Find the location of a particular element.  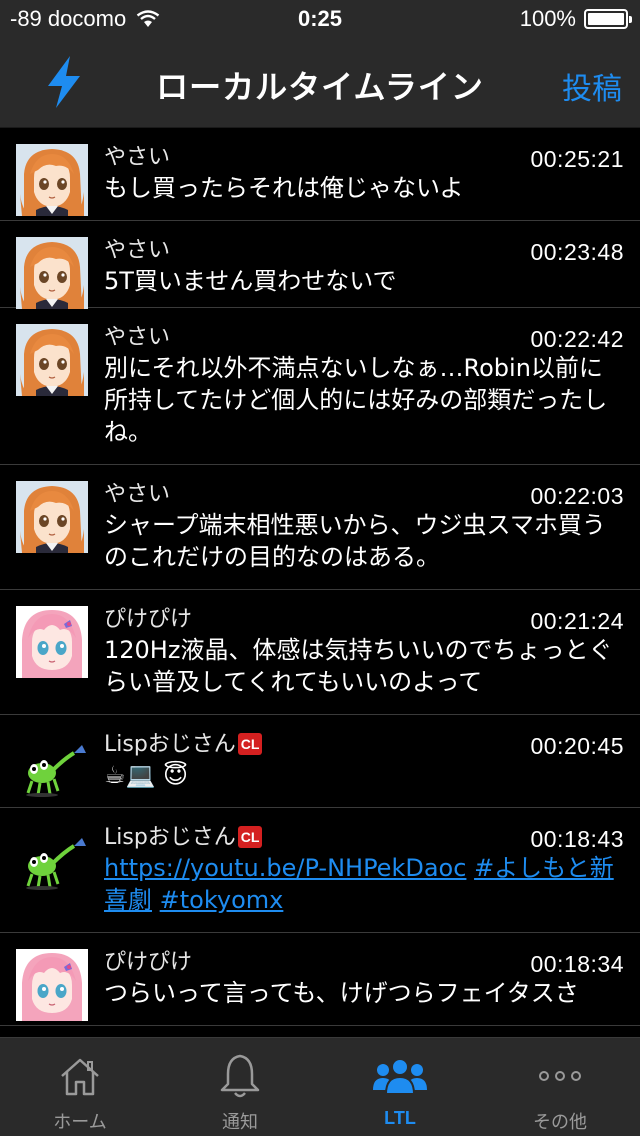

battery-percent: 100% is located at coordinates (547, 18).